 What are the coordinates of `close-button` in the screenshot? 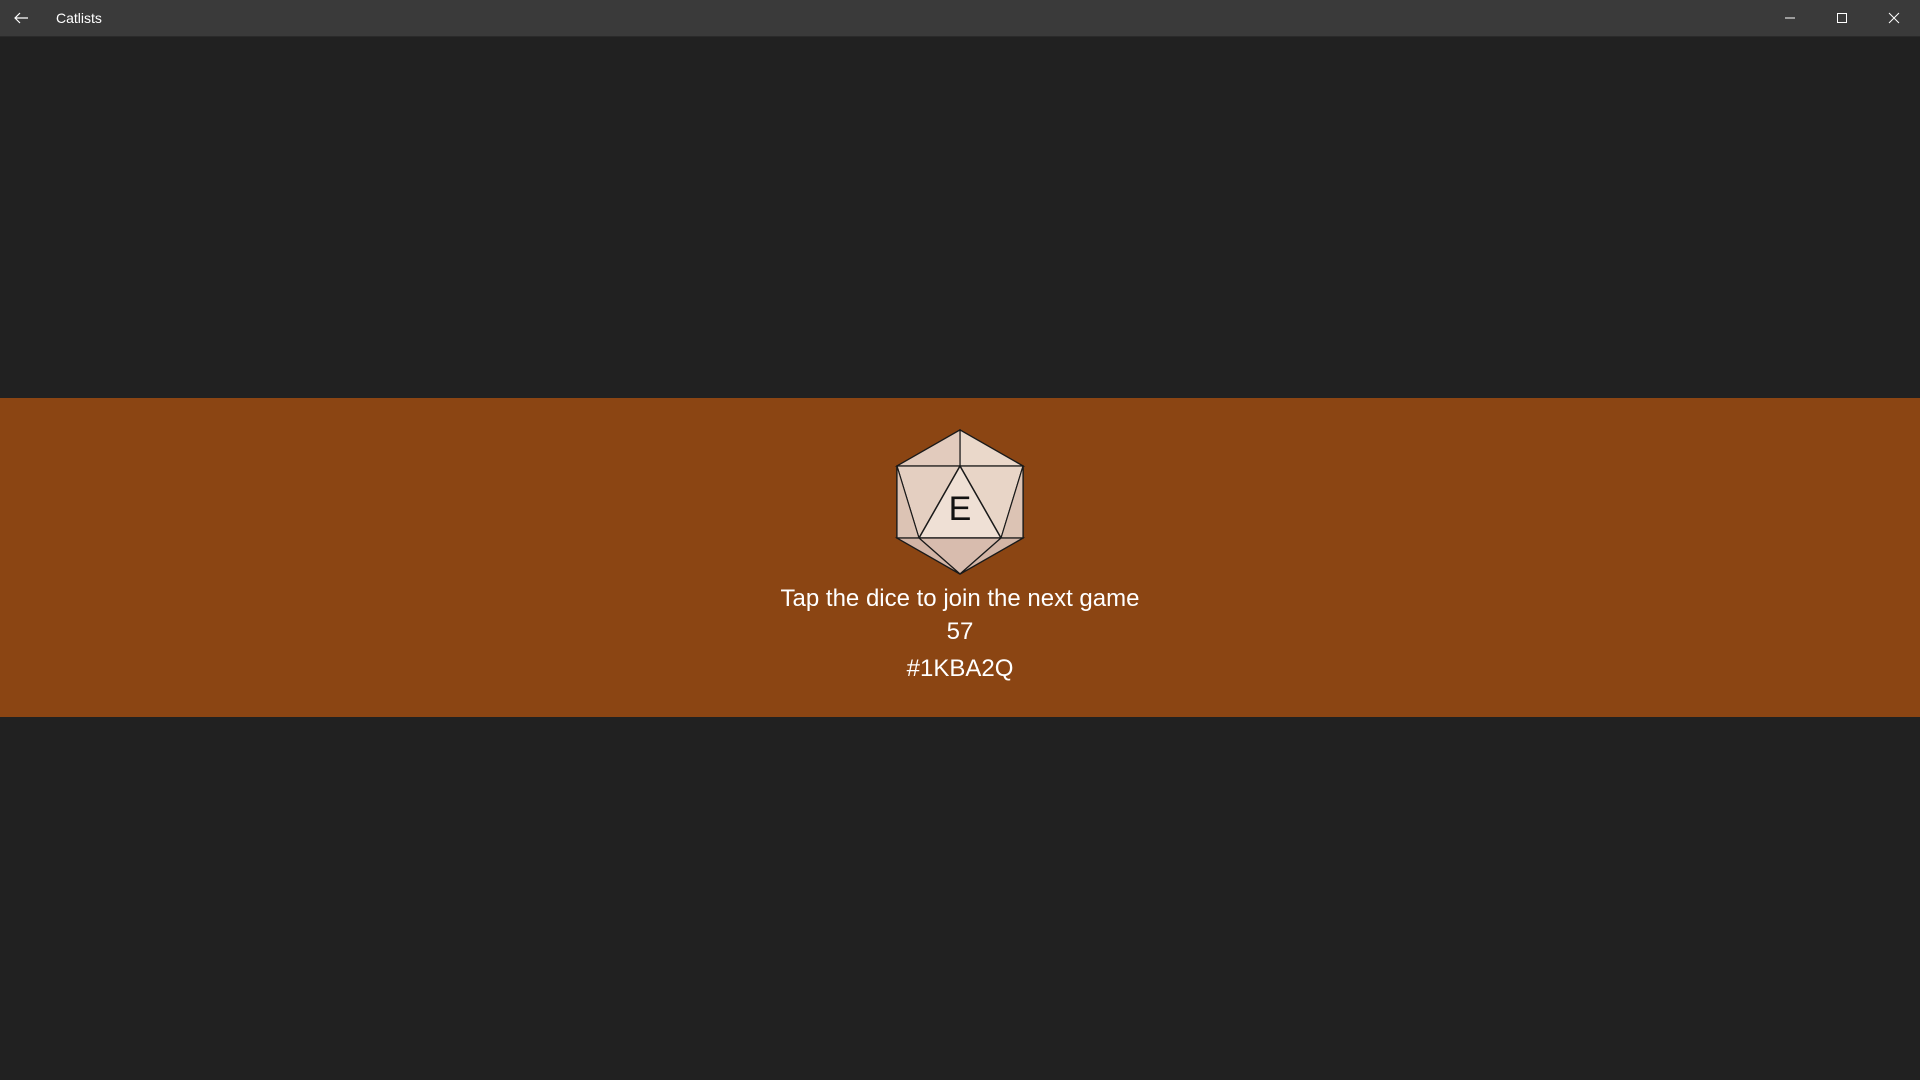 It's located at (1894, 18).